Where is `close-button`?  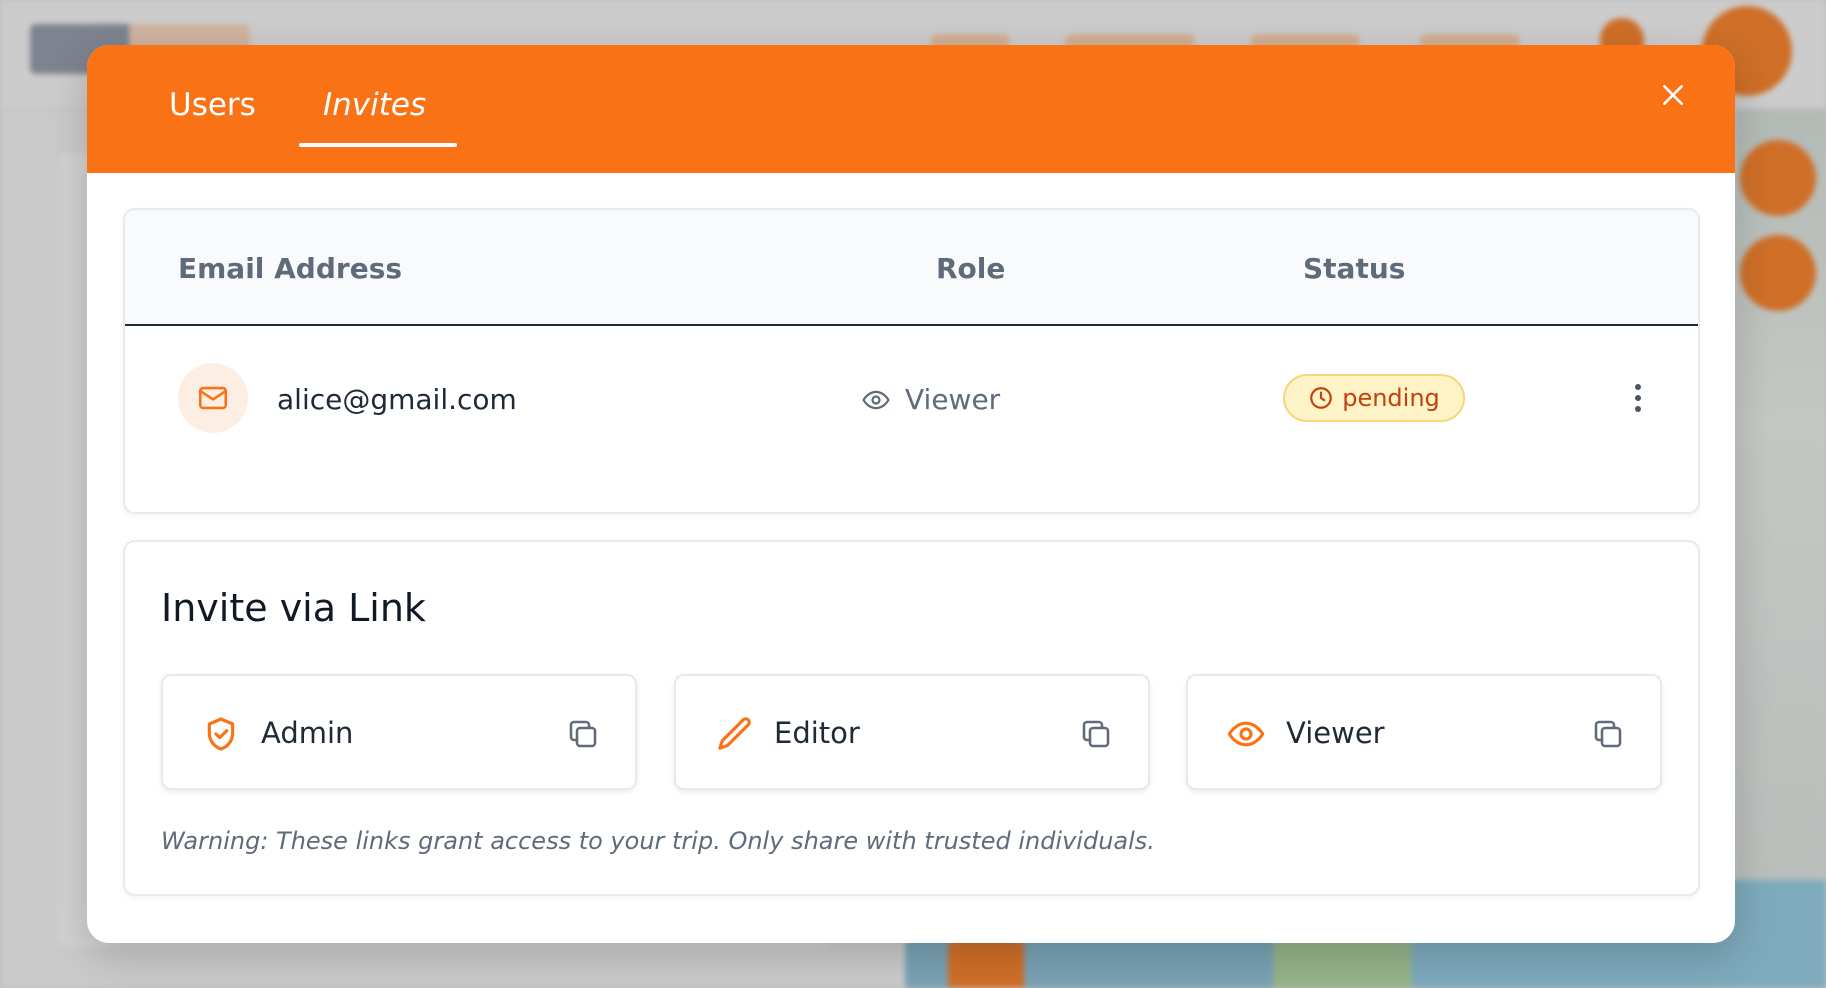
close-button is located at coordinates (1673, 95).